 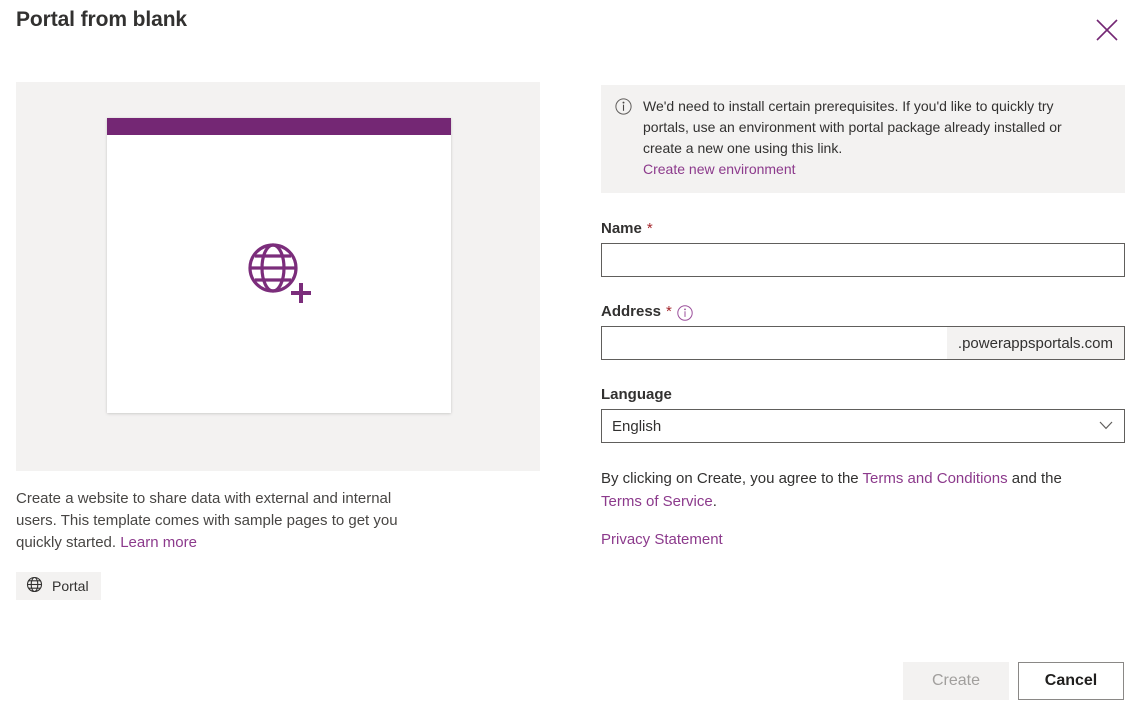 I want to click on preview-card-top-bar, so click(x=279, y=126).